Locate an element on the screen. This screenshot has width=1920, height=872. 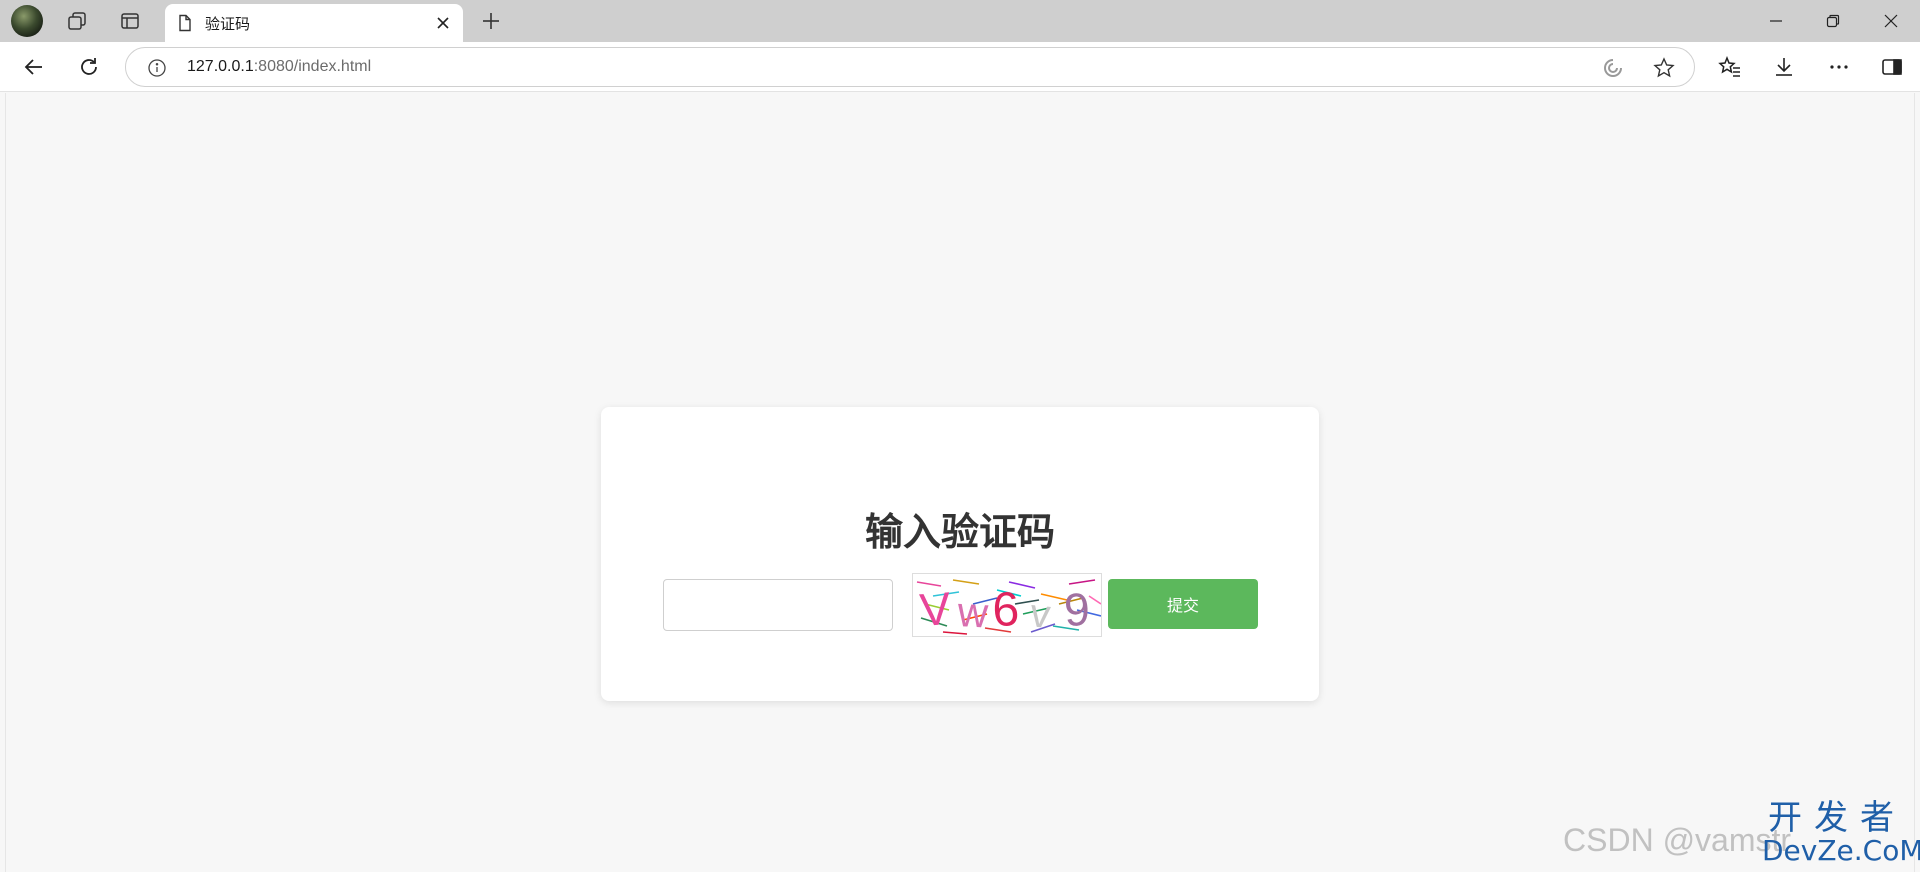
captcha-char: V is located at coordinates (935, 609).